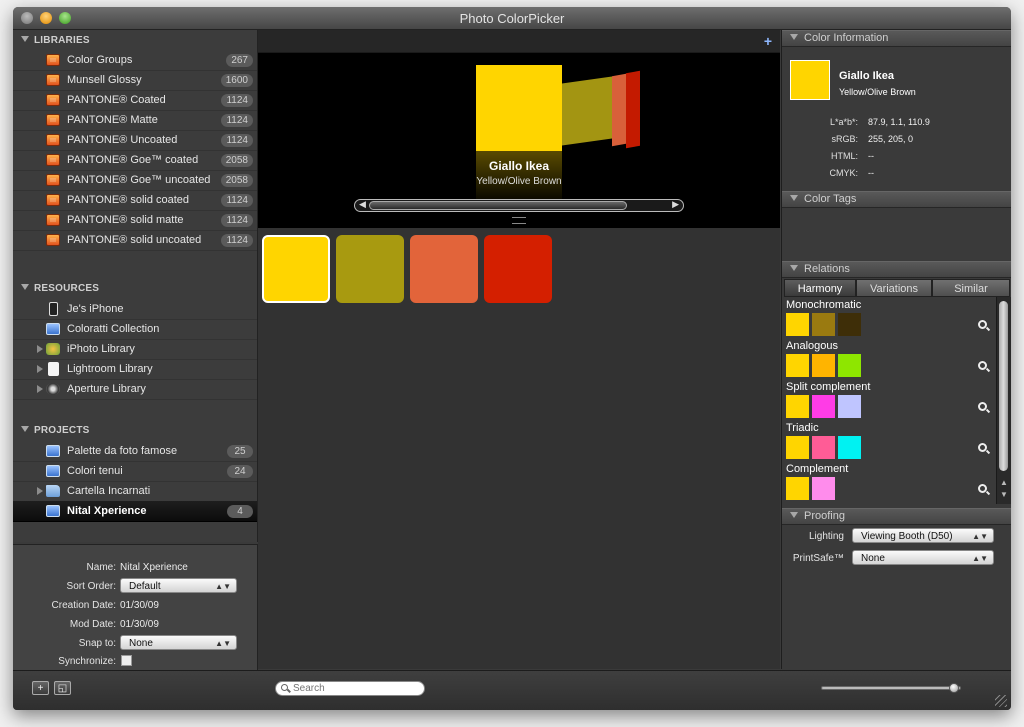 The height and width of the screenshot is (727, 1024). I want to click on color-tags-header: Color Tags, so click(896, 199).